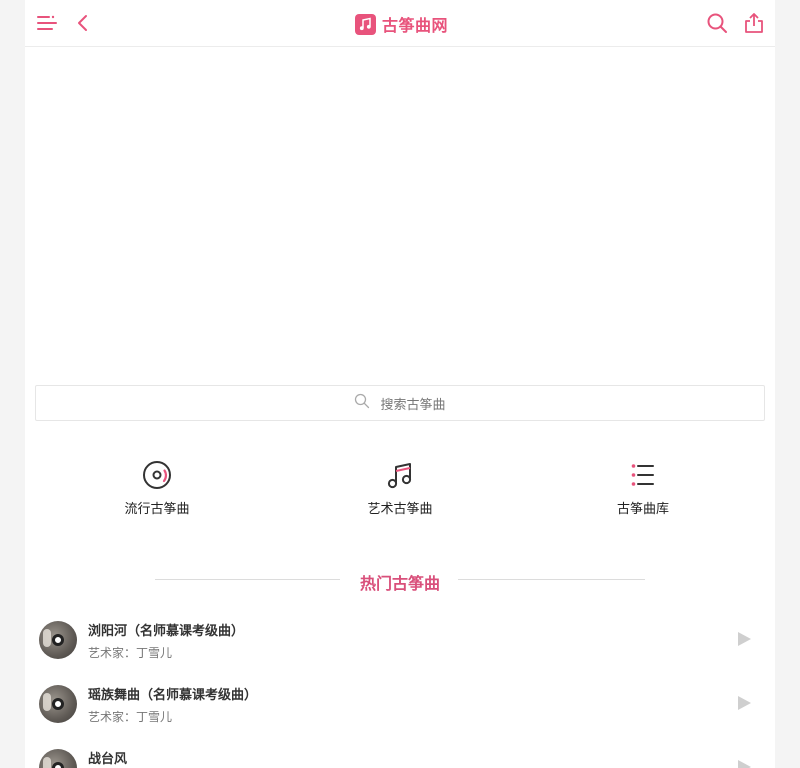 The image size is (800, 768). Describe the element at coordinates (642, 475) in the screenshot. I see `list-icon` at that location.